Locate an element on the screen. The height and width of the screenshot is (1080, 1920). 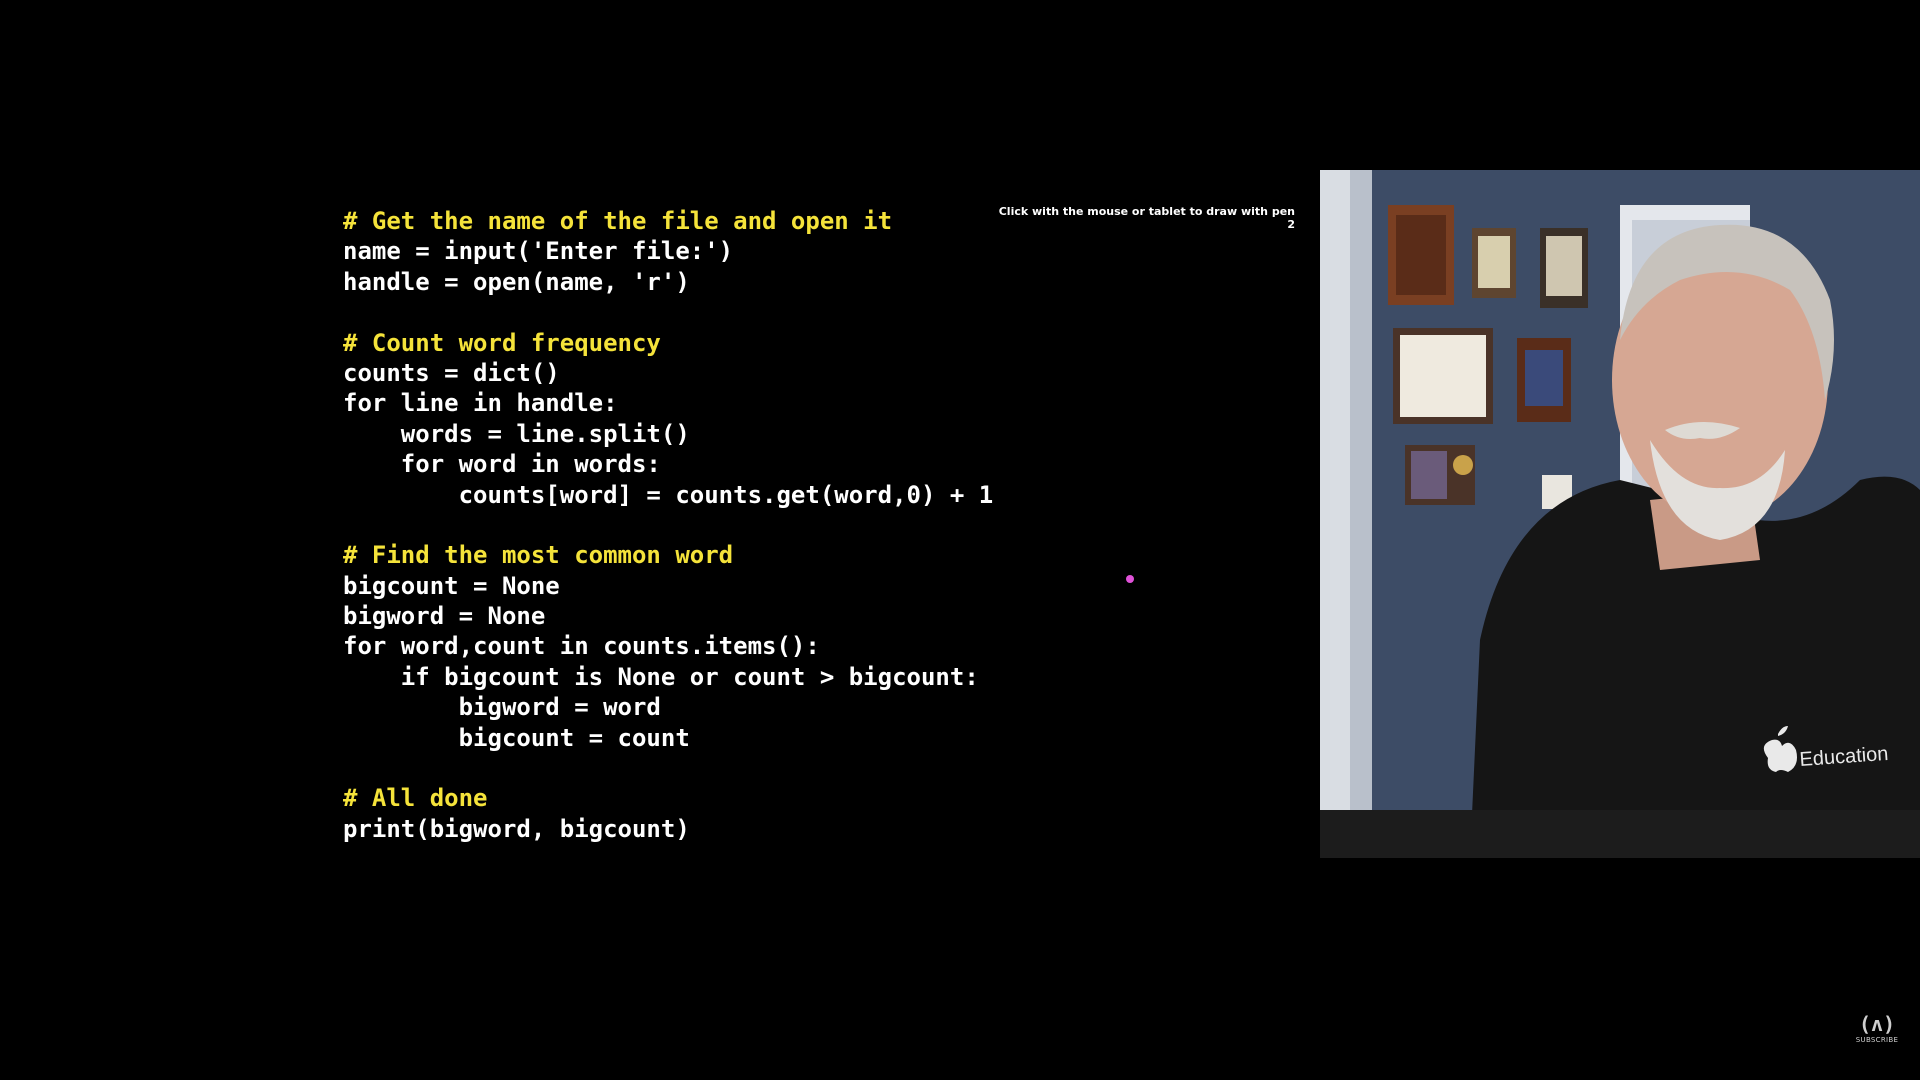
code-line: for line in handle: is located at coordinates (480, 403).